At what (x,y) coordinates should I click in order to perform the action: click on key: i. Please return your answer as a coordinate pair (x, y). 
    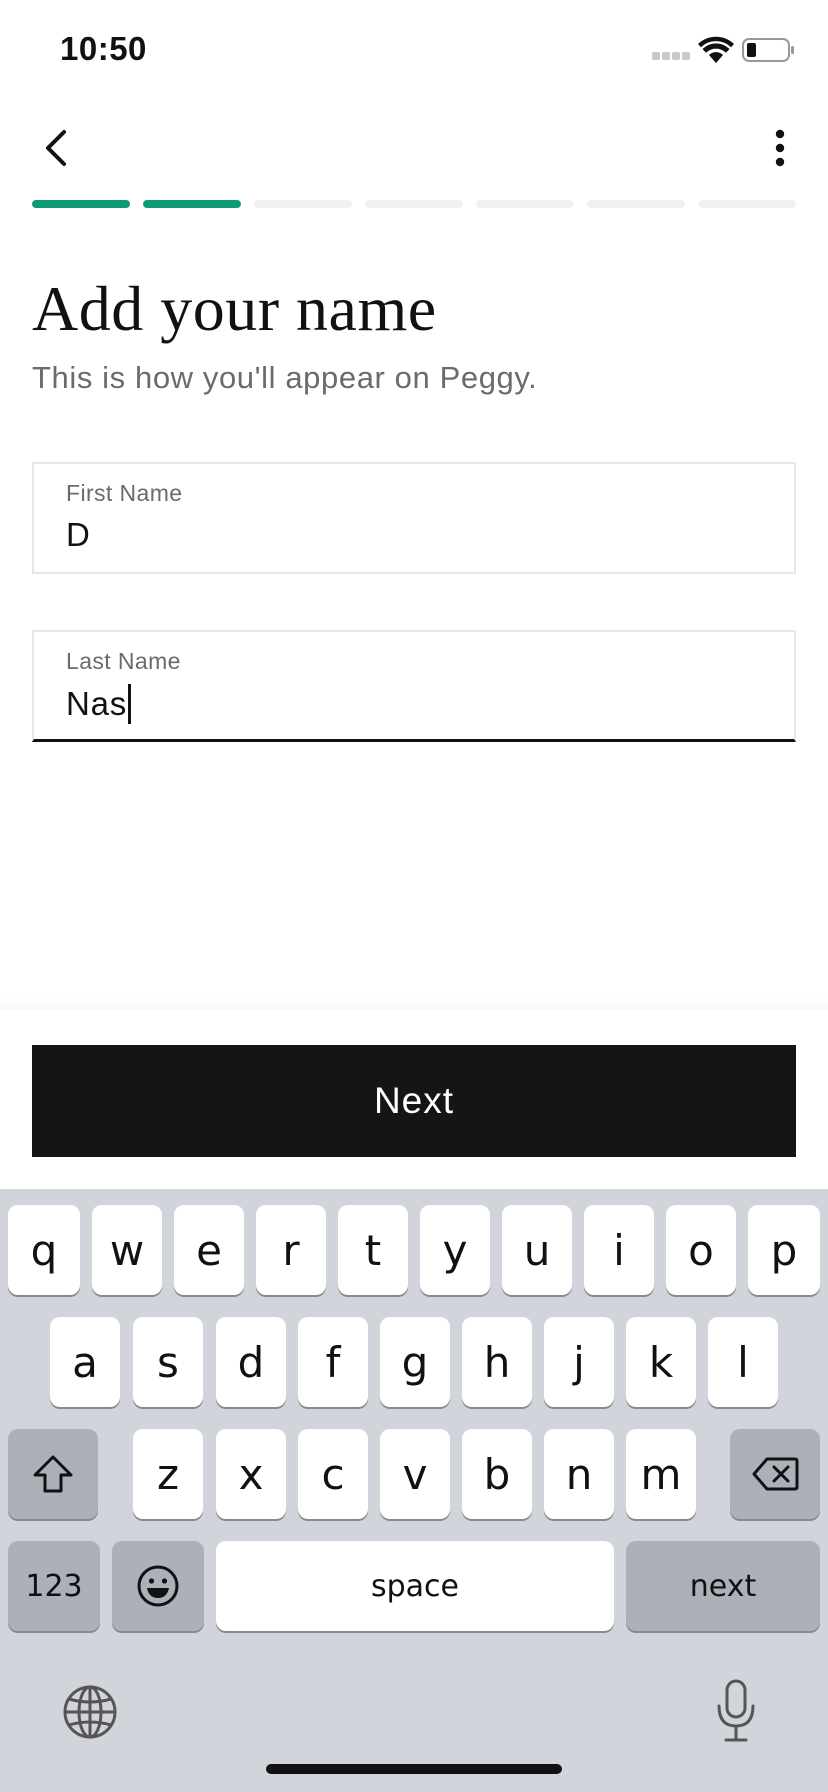
    Looking at the image, I should click on (619, 1250).